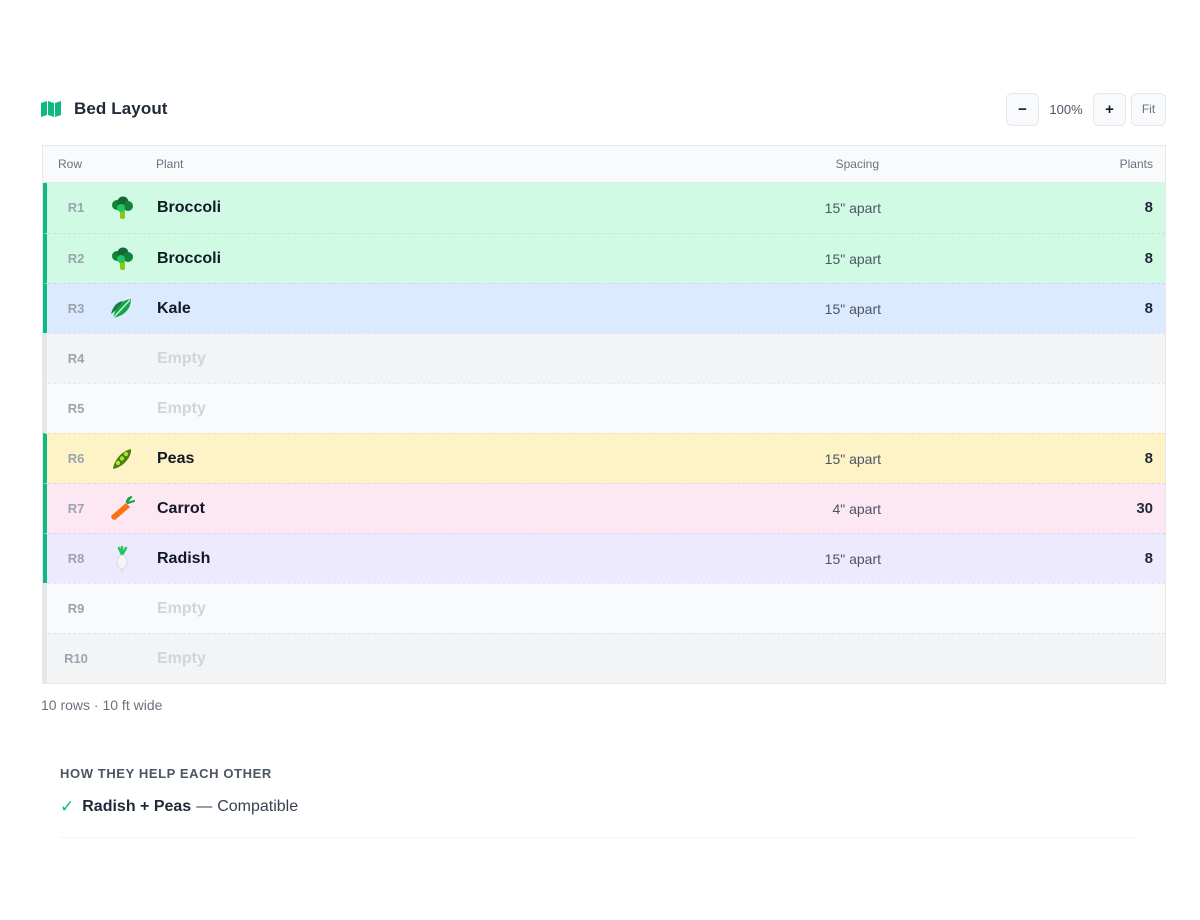  I want to click on plant-spacing: 4" apart, so click(856, 509).